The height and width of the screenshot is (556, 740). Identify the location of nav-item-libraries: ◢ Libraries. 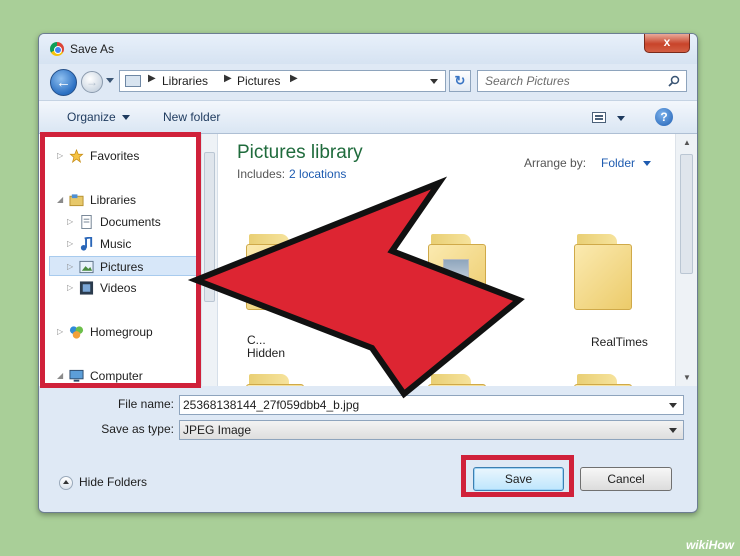
(127, 200).